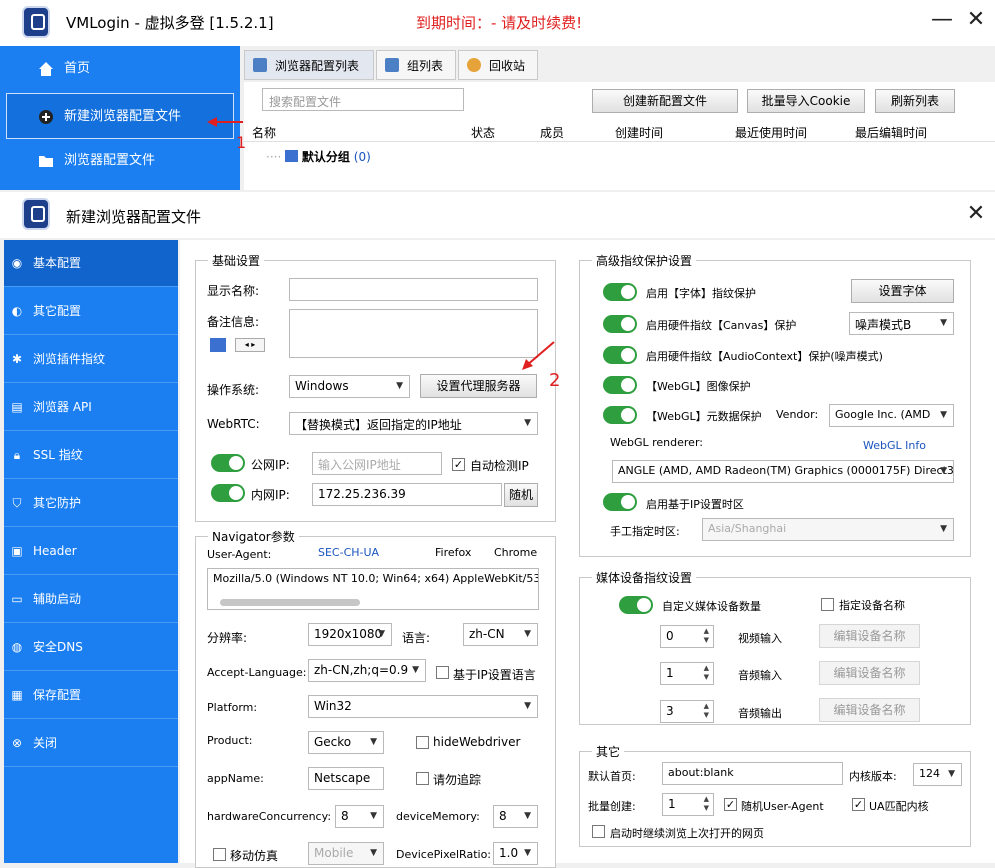  I want to click on nav-new-profile: 新建浏览器配置文件, so click(120, 116).